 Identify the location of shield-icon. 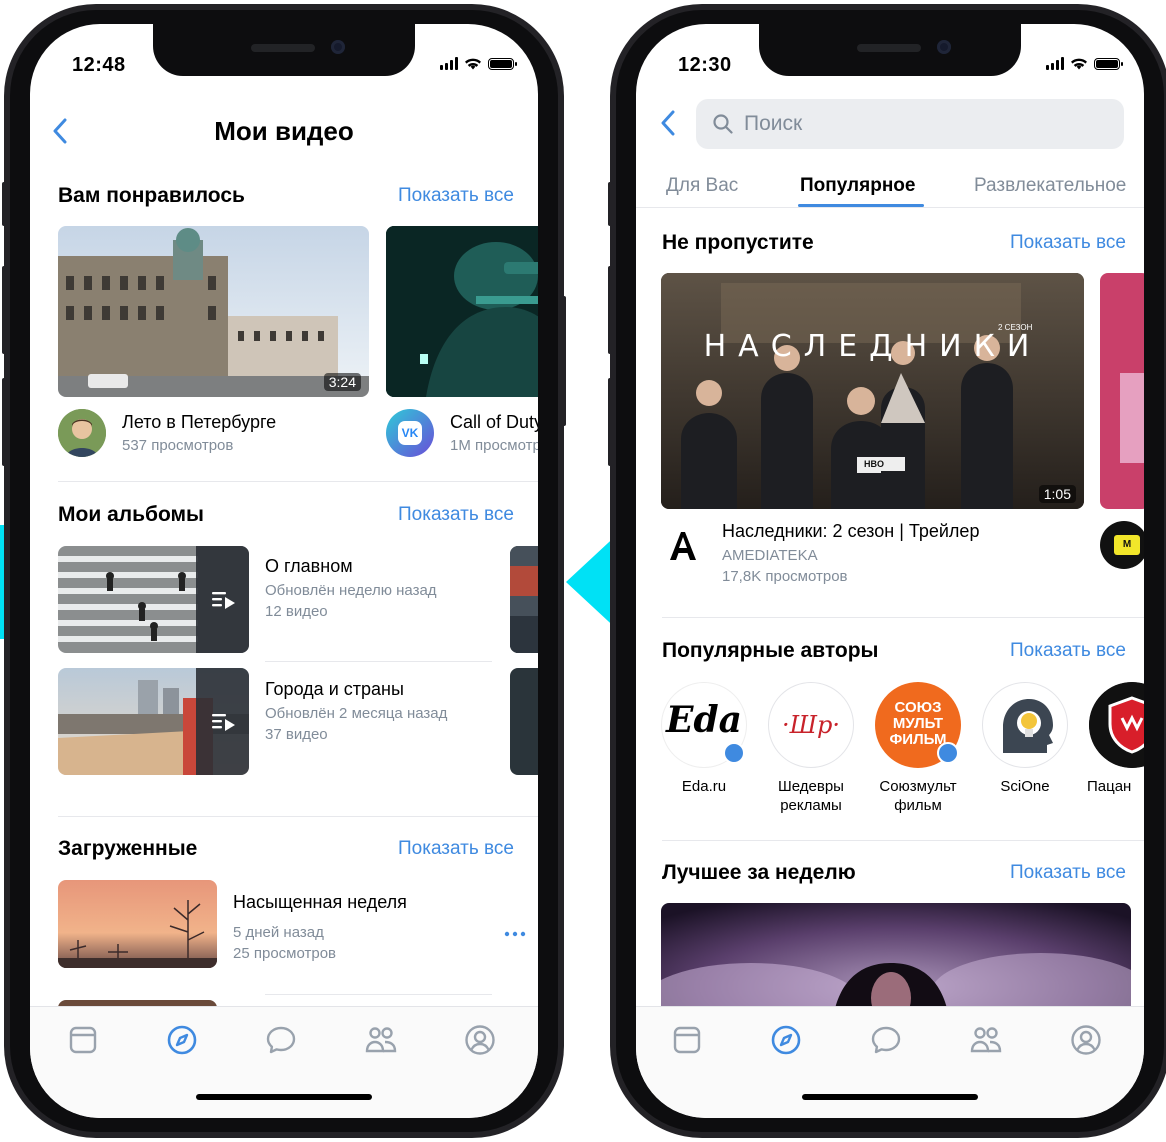
(1116, 725).